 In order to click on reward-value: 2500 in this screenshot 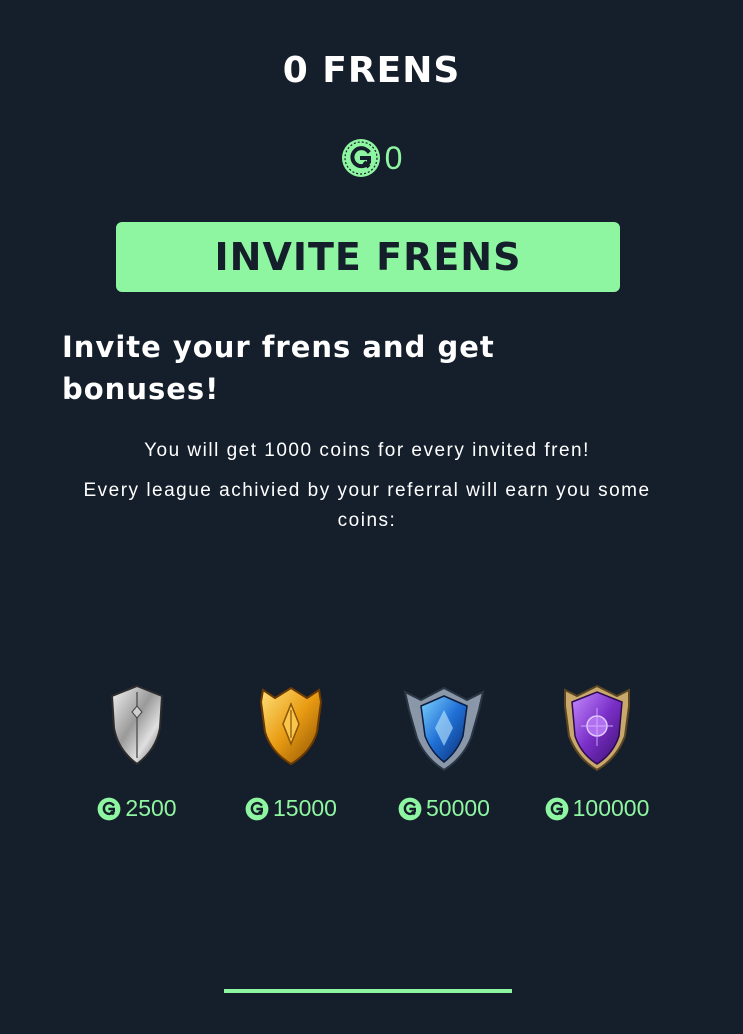, I will do `click(151, 808)`.